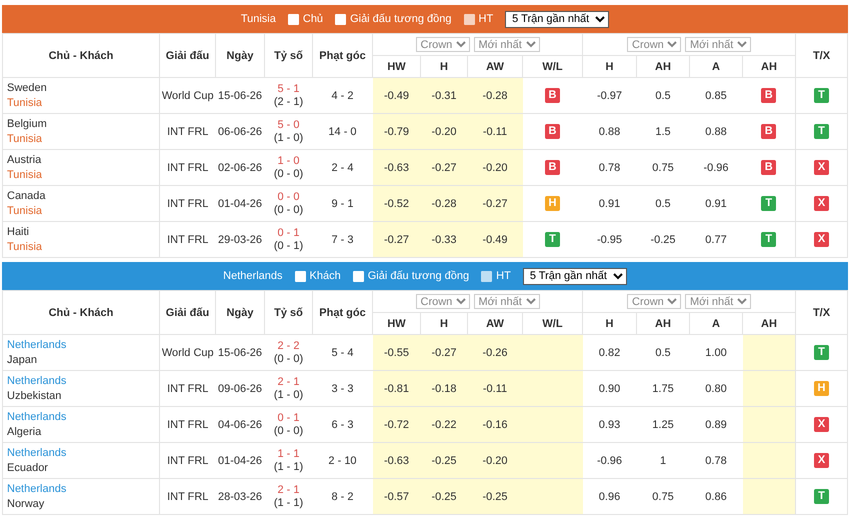  Describe the element at coordinates (288, 125) in the screenshot. I see `score-text: 5 - 0` at that location.